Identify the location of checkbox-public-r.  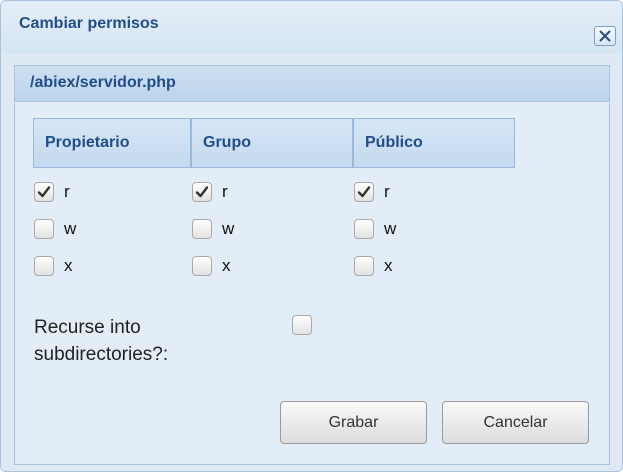
(364, 192).